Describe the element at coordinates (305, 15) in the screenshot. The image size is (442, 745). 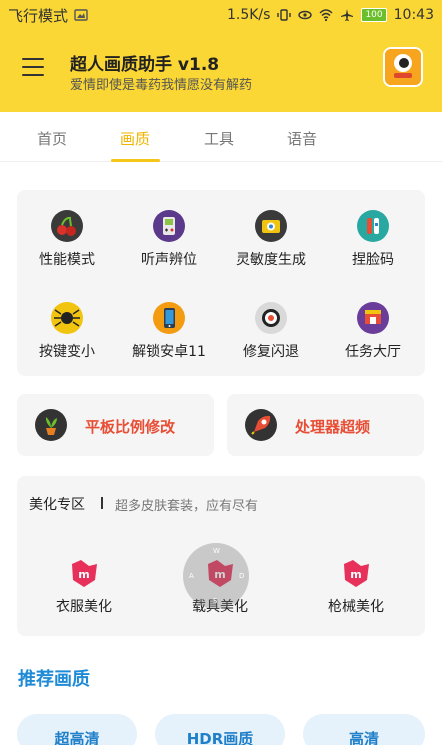
I see `eye-icon` at that location.